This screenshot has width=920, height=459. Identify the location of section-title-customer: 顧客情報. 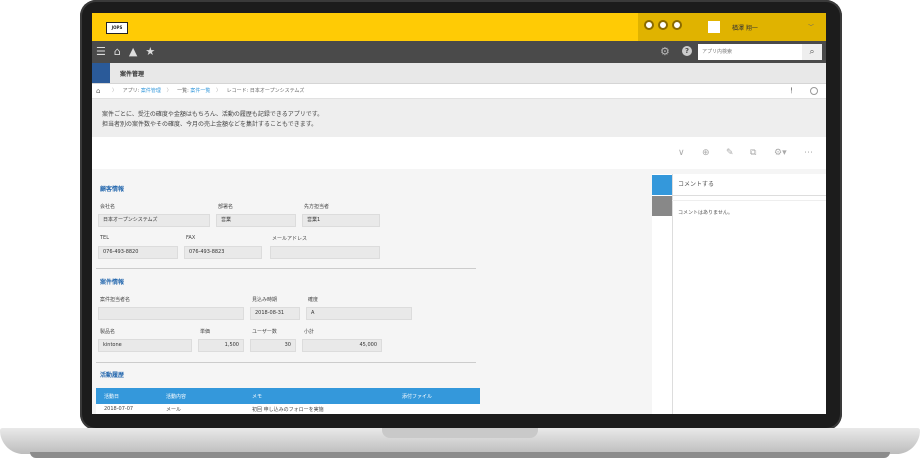
(112, 189).